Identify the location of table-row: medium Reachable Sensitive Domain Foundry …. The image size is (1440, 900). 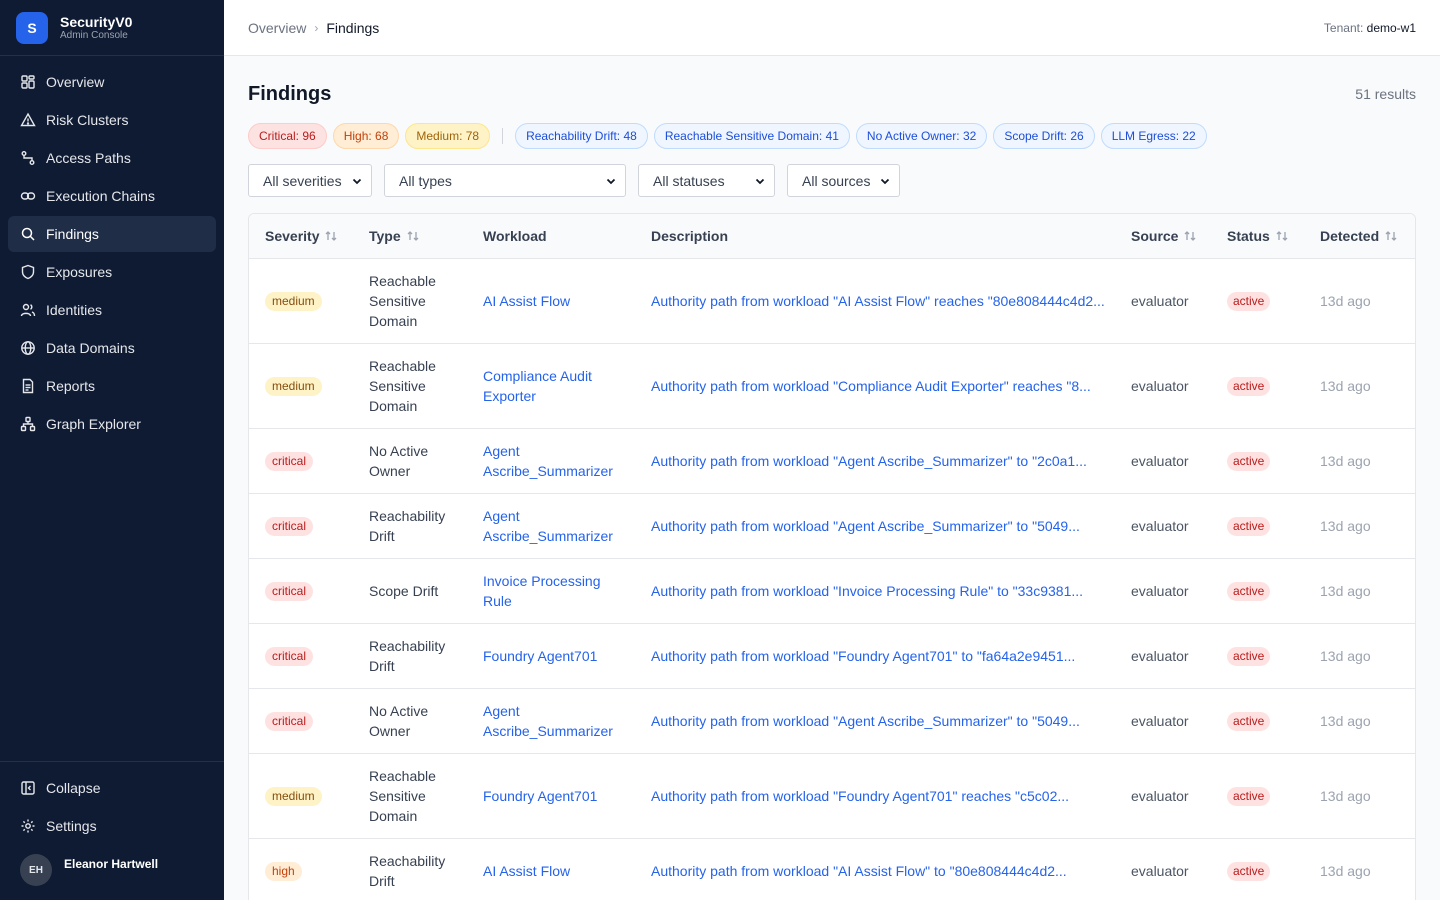
(832, 796).